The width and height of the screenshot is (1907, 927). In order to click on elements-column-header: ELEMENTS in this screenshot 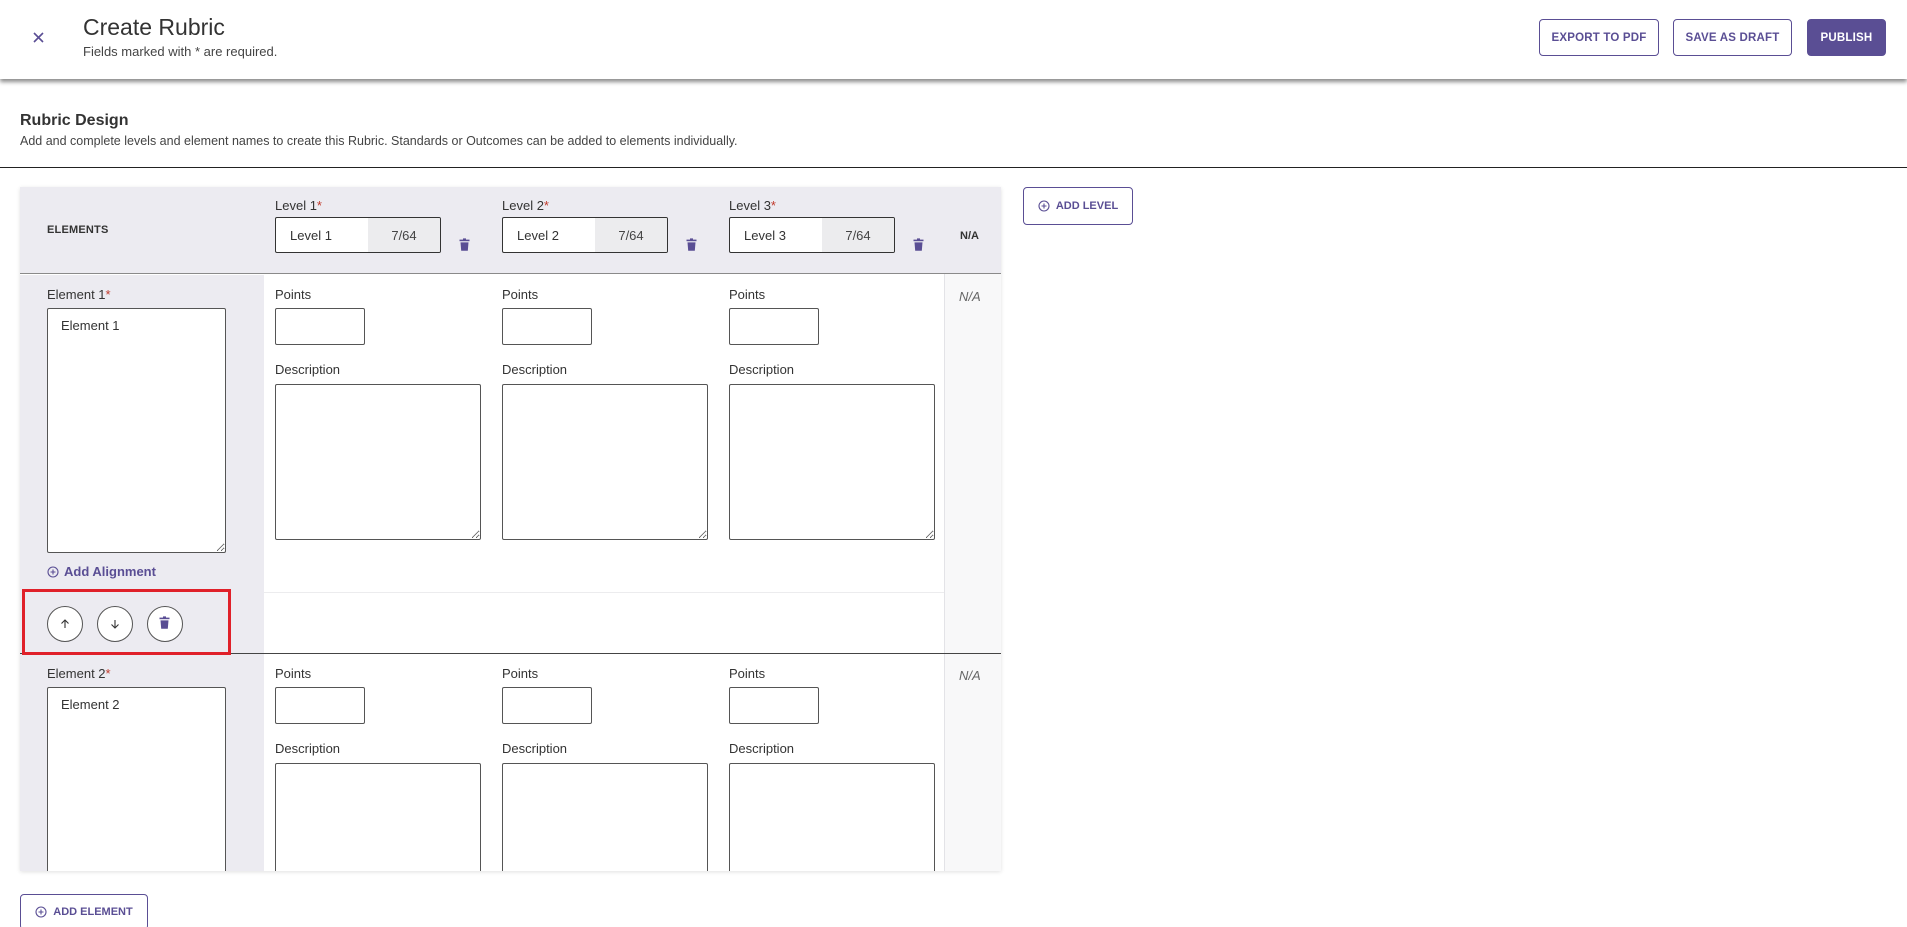, I will do `click(78, 230)`.